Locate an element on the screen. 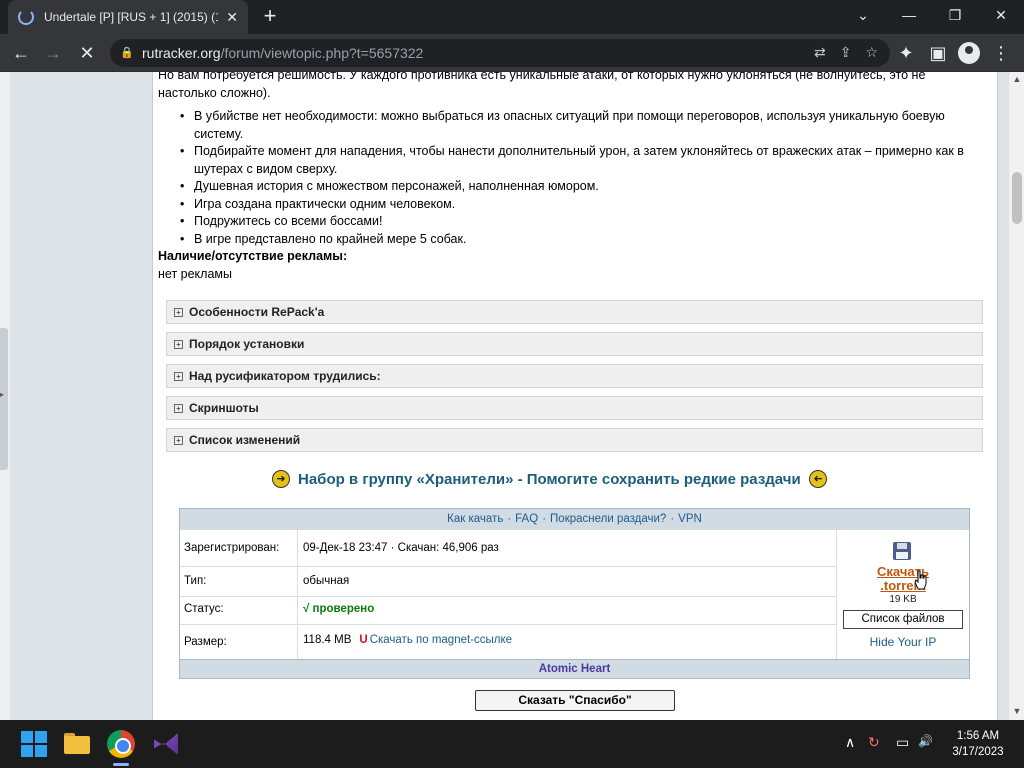 The height and width of the screenshot is (768, 1024). url-path: /forum/viewtopic.php?t=5657322 is located at coordinates (322, 53).